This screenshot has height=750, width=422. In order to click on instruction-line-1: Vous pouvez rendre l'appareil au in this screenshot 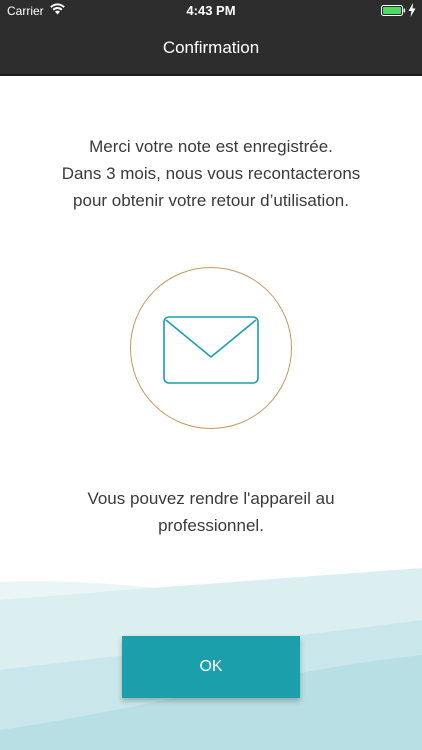, I will do `click(211, 498)`.